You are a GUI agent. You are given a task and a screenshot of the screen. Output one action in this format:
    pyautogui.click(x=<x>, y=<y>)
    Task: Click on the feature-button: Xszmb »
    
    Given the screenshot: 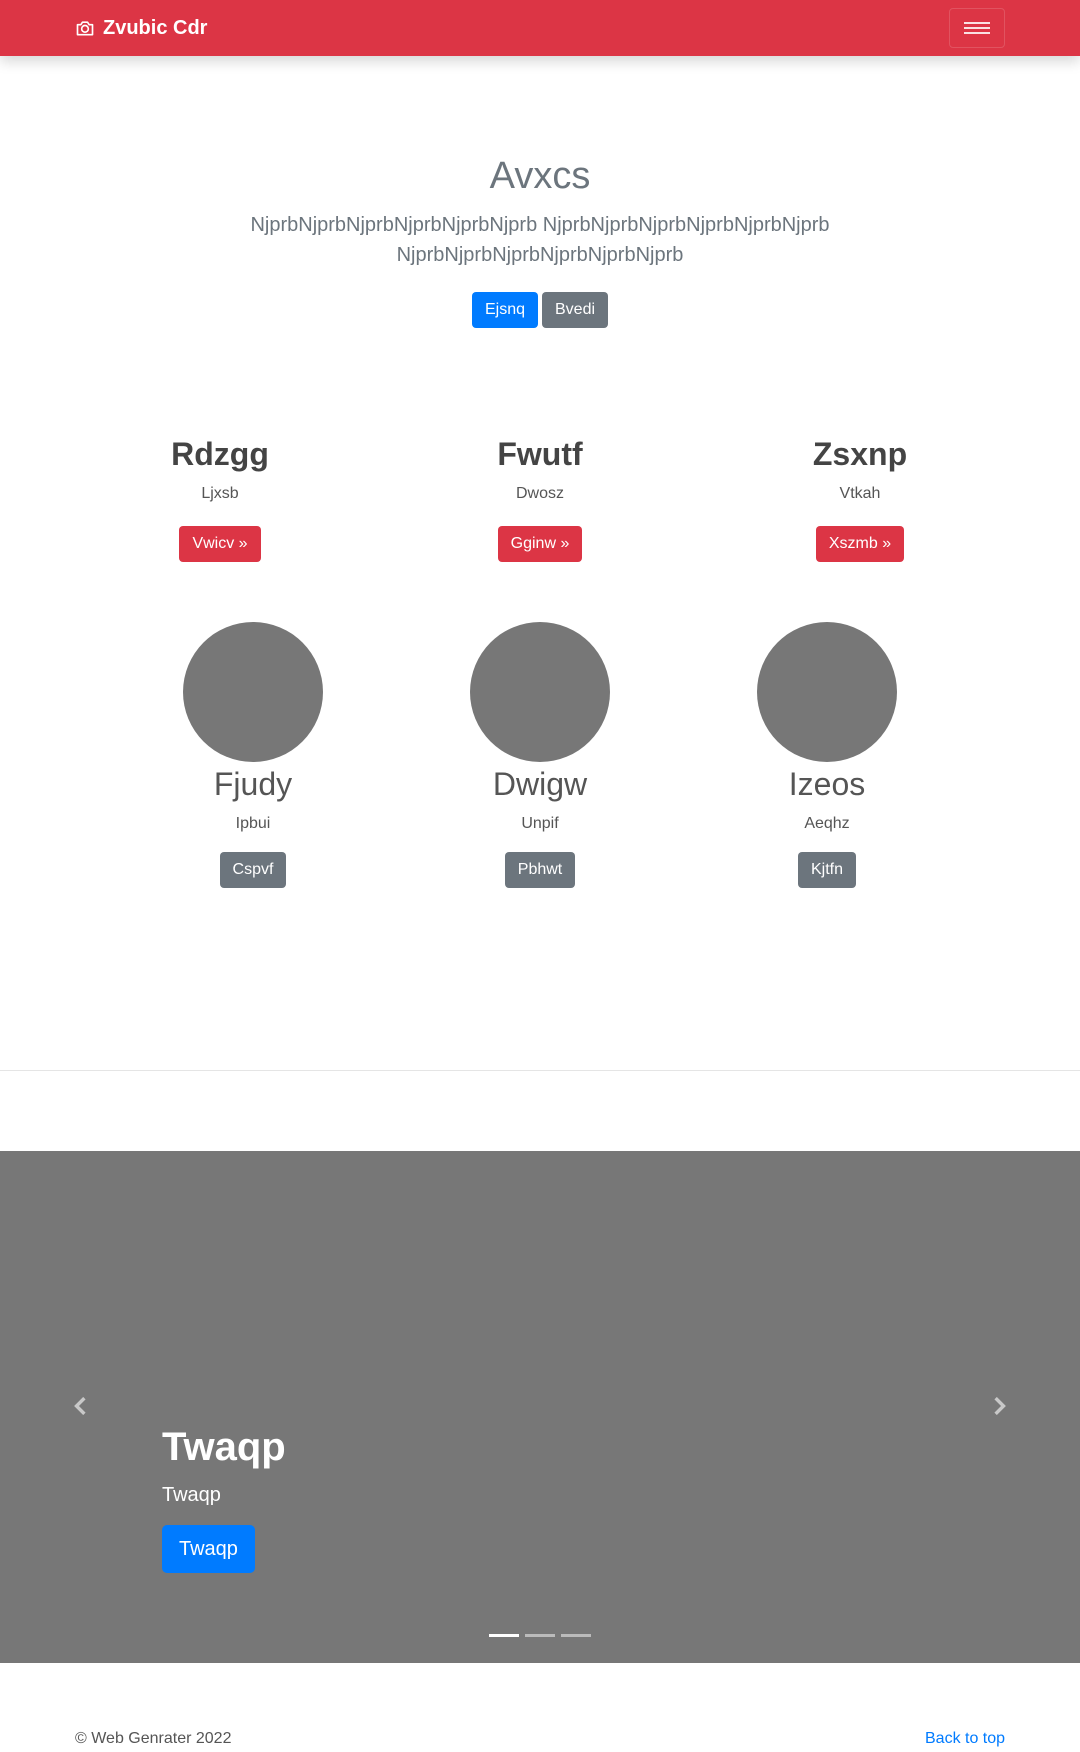 What is the action you would take?
    pyautogui.click(x=860, y=544)
    